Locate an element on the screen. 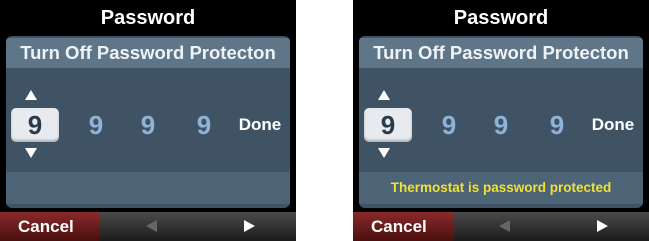 Image resolution: width=649 pixels, height=241 pixels. status-message: Thermostat is password protected is located at coordinates (501, 188).